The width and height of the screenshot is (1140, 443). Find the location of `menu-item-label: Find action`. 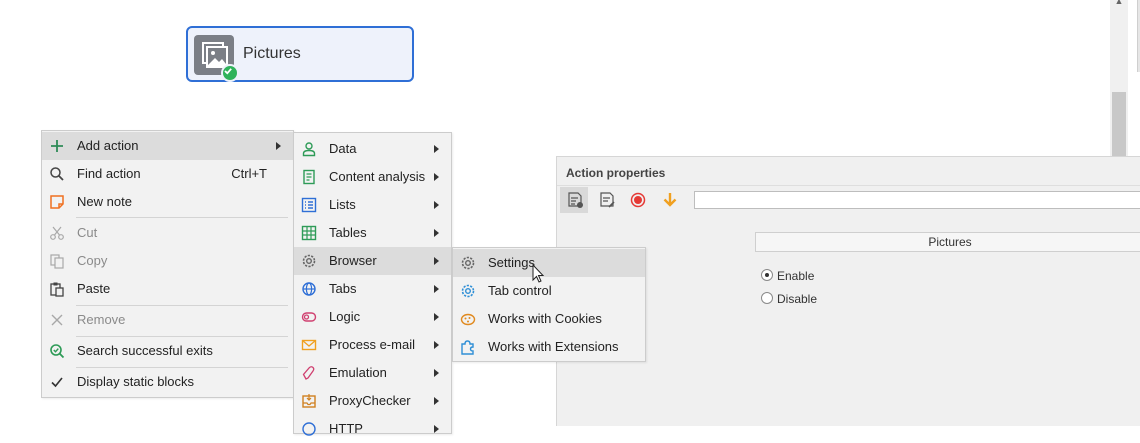

menu-item-label: Find action is located at coordinates (109, 173).